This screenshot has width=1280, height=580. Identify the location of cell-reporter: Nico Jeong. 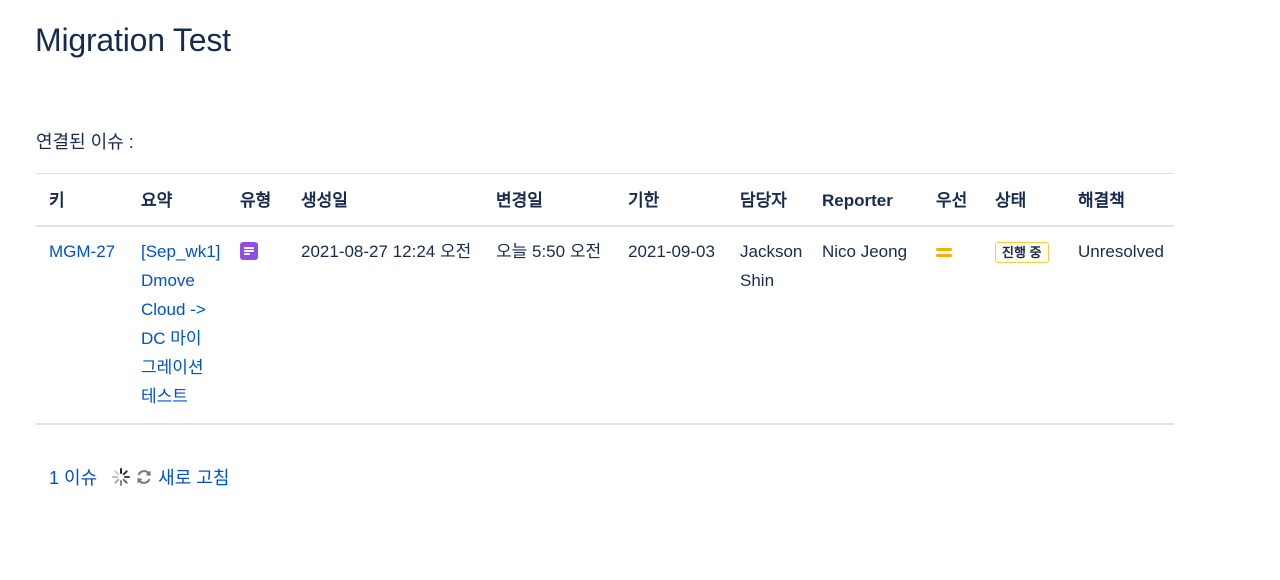
(865, 251).